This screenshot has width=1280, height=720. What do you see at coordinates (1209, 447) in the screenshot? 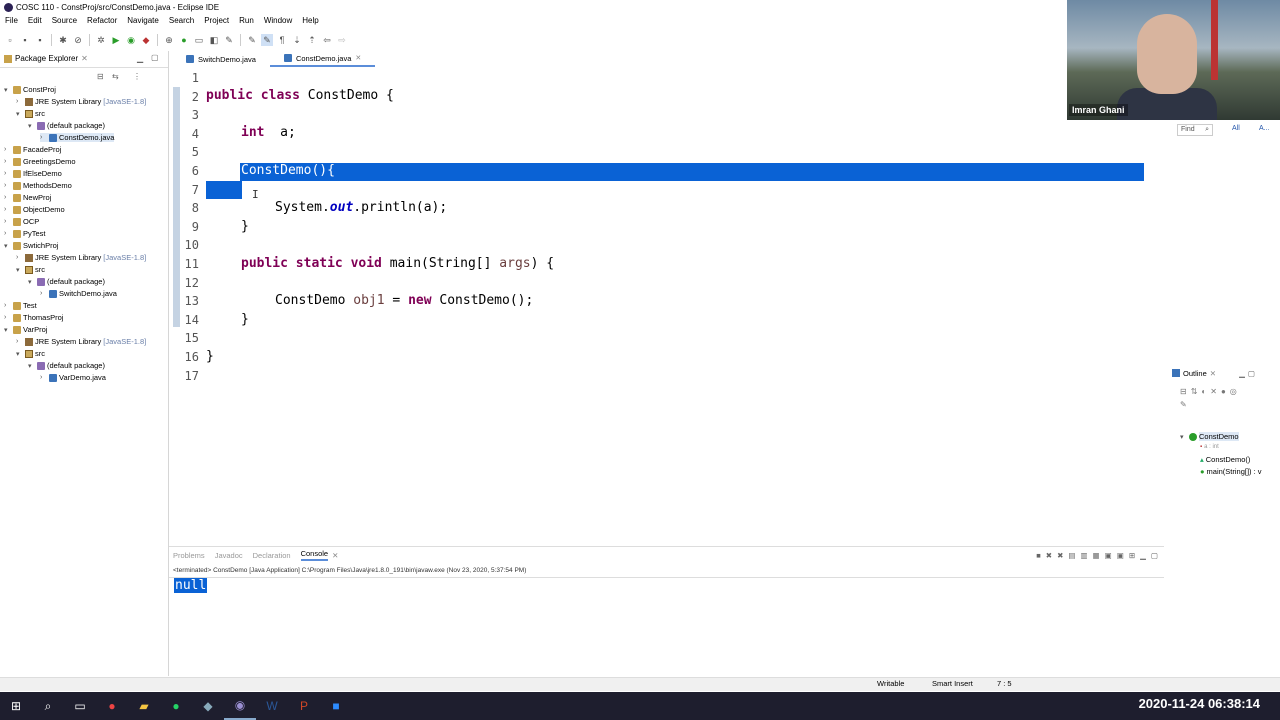
I see `outline-field: ▪ a : int` at bounding box center [1209, 447].